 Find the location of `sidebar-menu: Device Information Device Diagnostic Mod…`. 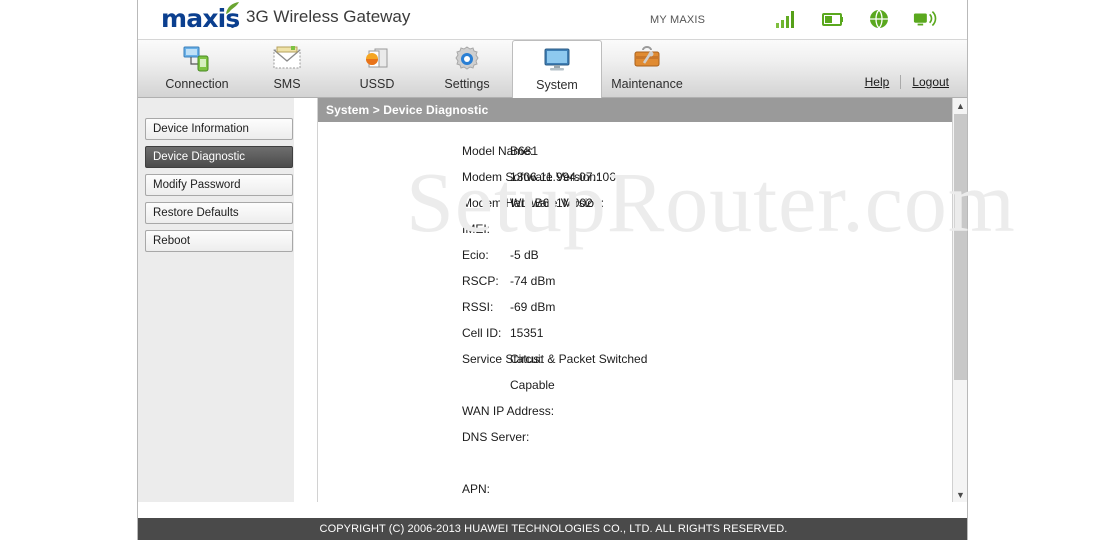

sidebar-menu: Device Information Device Diagnostic Mod… is located at coordinates (216, 300).